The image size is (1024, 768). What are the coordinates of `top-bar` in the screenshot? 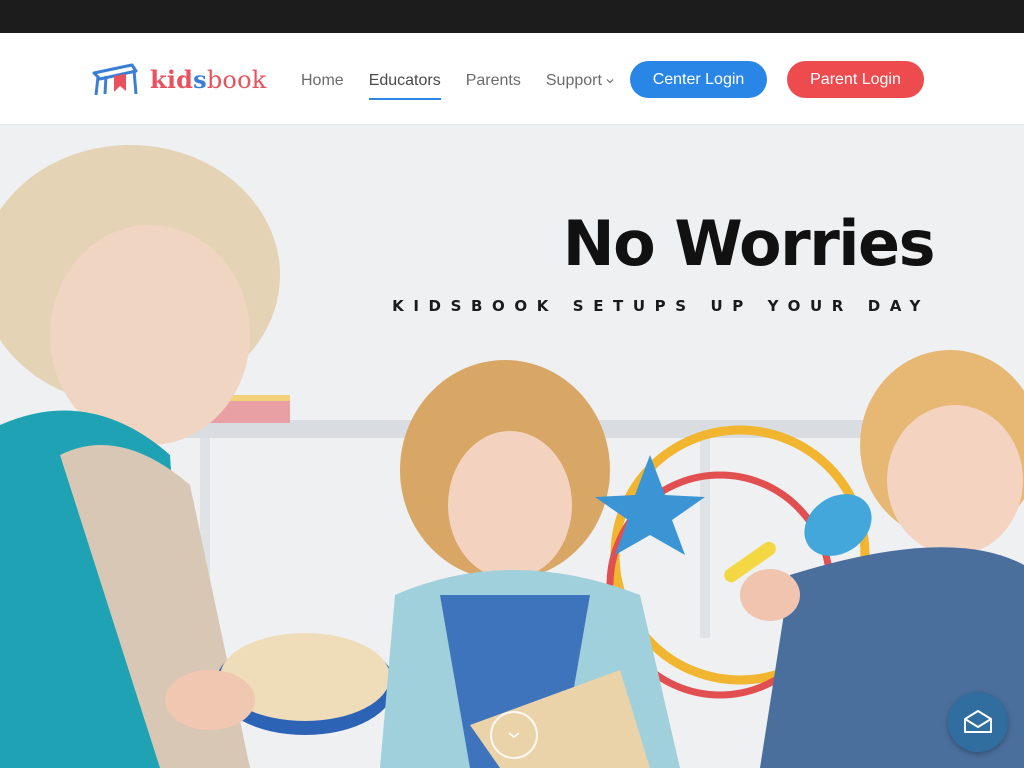 It's located at (512, 16).